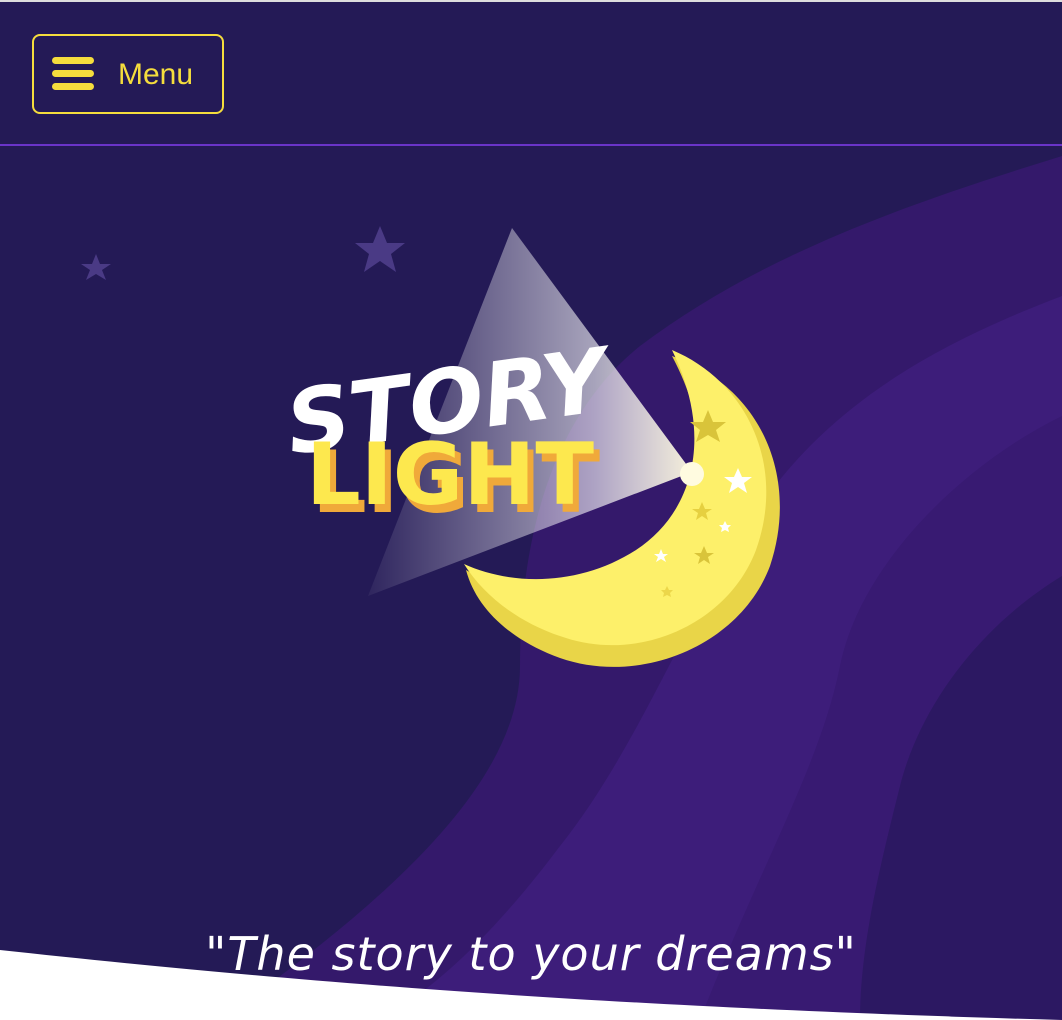 This screenshot has height=1020, width=1062. I want to click on navbar: Menu, so click(531, 74).